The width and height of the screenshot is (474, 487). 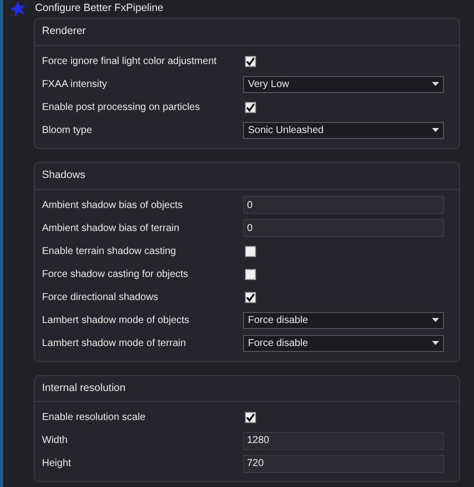 What do you see at coordinates (343, 463) in the screenshot?
I see `input-field: 720` at bounding box center [343, 463].